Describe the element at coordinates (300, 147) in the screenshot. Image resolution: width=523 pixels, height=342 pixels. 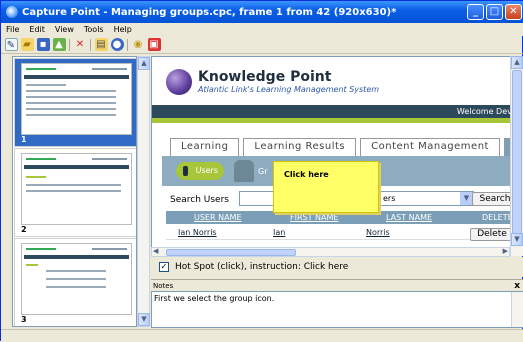
I see `tab-learning-results: Learning Results` at that location.